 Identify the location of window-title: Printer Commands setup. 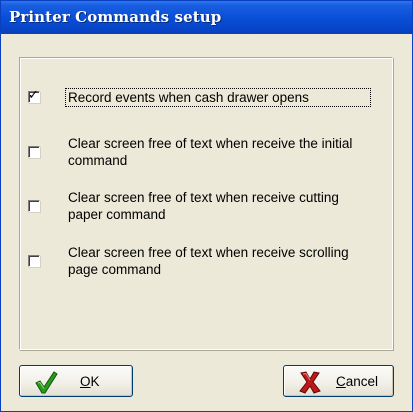
(115, 17).